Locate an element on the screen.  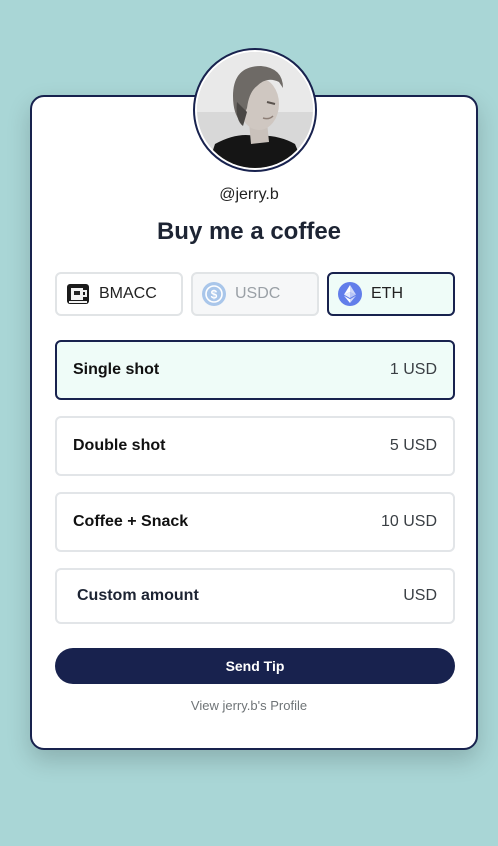
token-label-usdc: USDC is located at coordinates (258, 293).